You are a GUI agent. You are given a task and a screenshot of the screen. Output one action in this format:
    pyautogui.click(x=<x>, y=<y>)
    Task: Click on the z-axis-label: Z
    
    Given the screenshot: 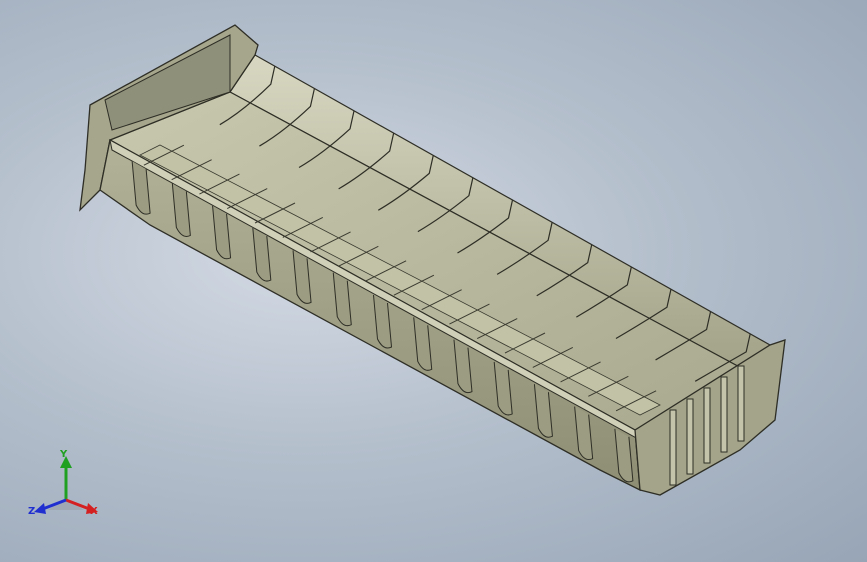 What is the action you would take?
    pyautogui.click(x=31, y=511)
    